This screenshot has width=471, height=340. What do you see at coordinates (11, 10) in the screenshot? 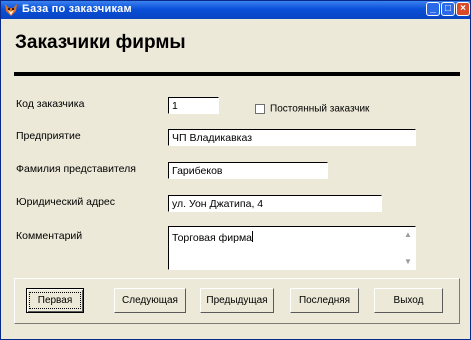
I see `fox-icon` at bounding box center [11, 10].